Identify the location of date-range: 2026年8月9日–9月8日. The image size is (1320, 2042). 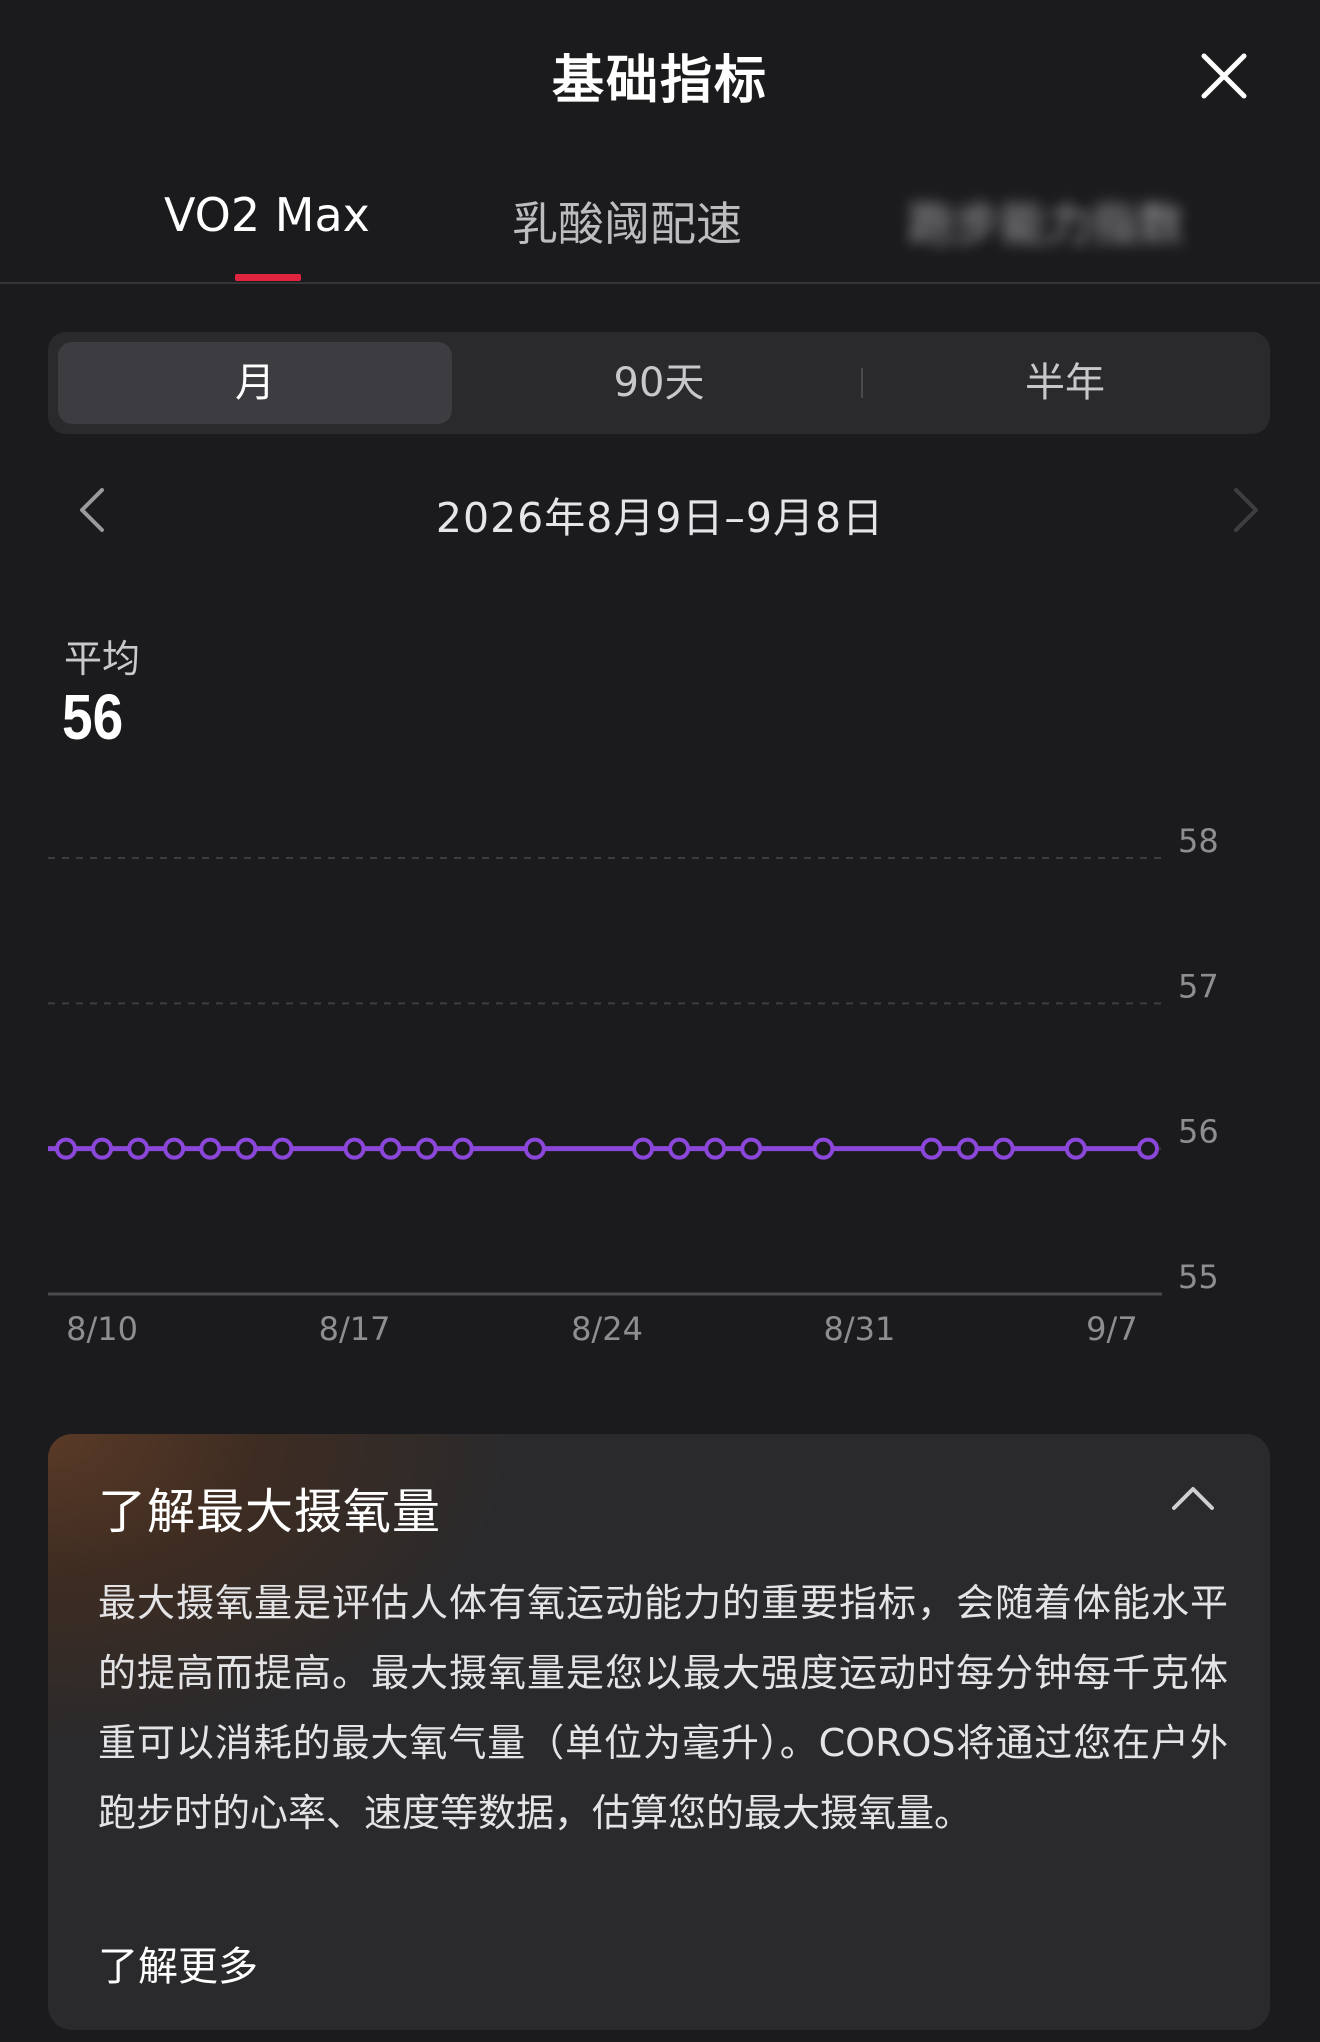
(660, 518).